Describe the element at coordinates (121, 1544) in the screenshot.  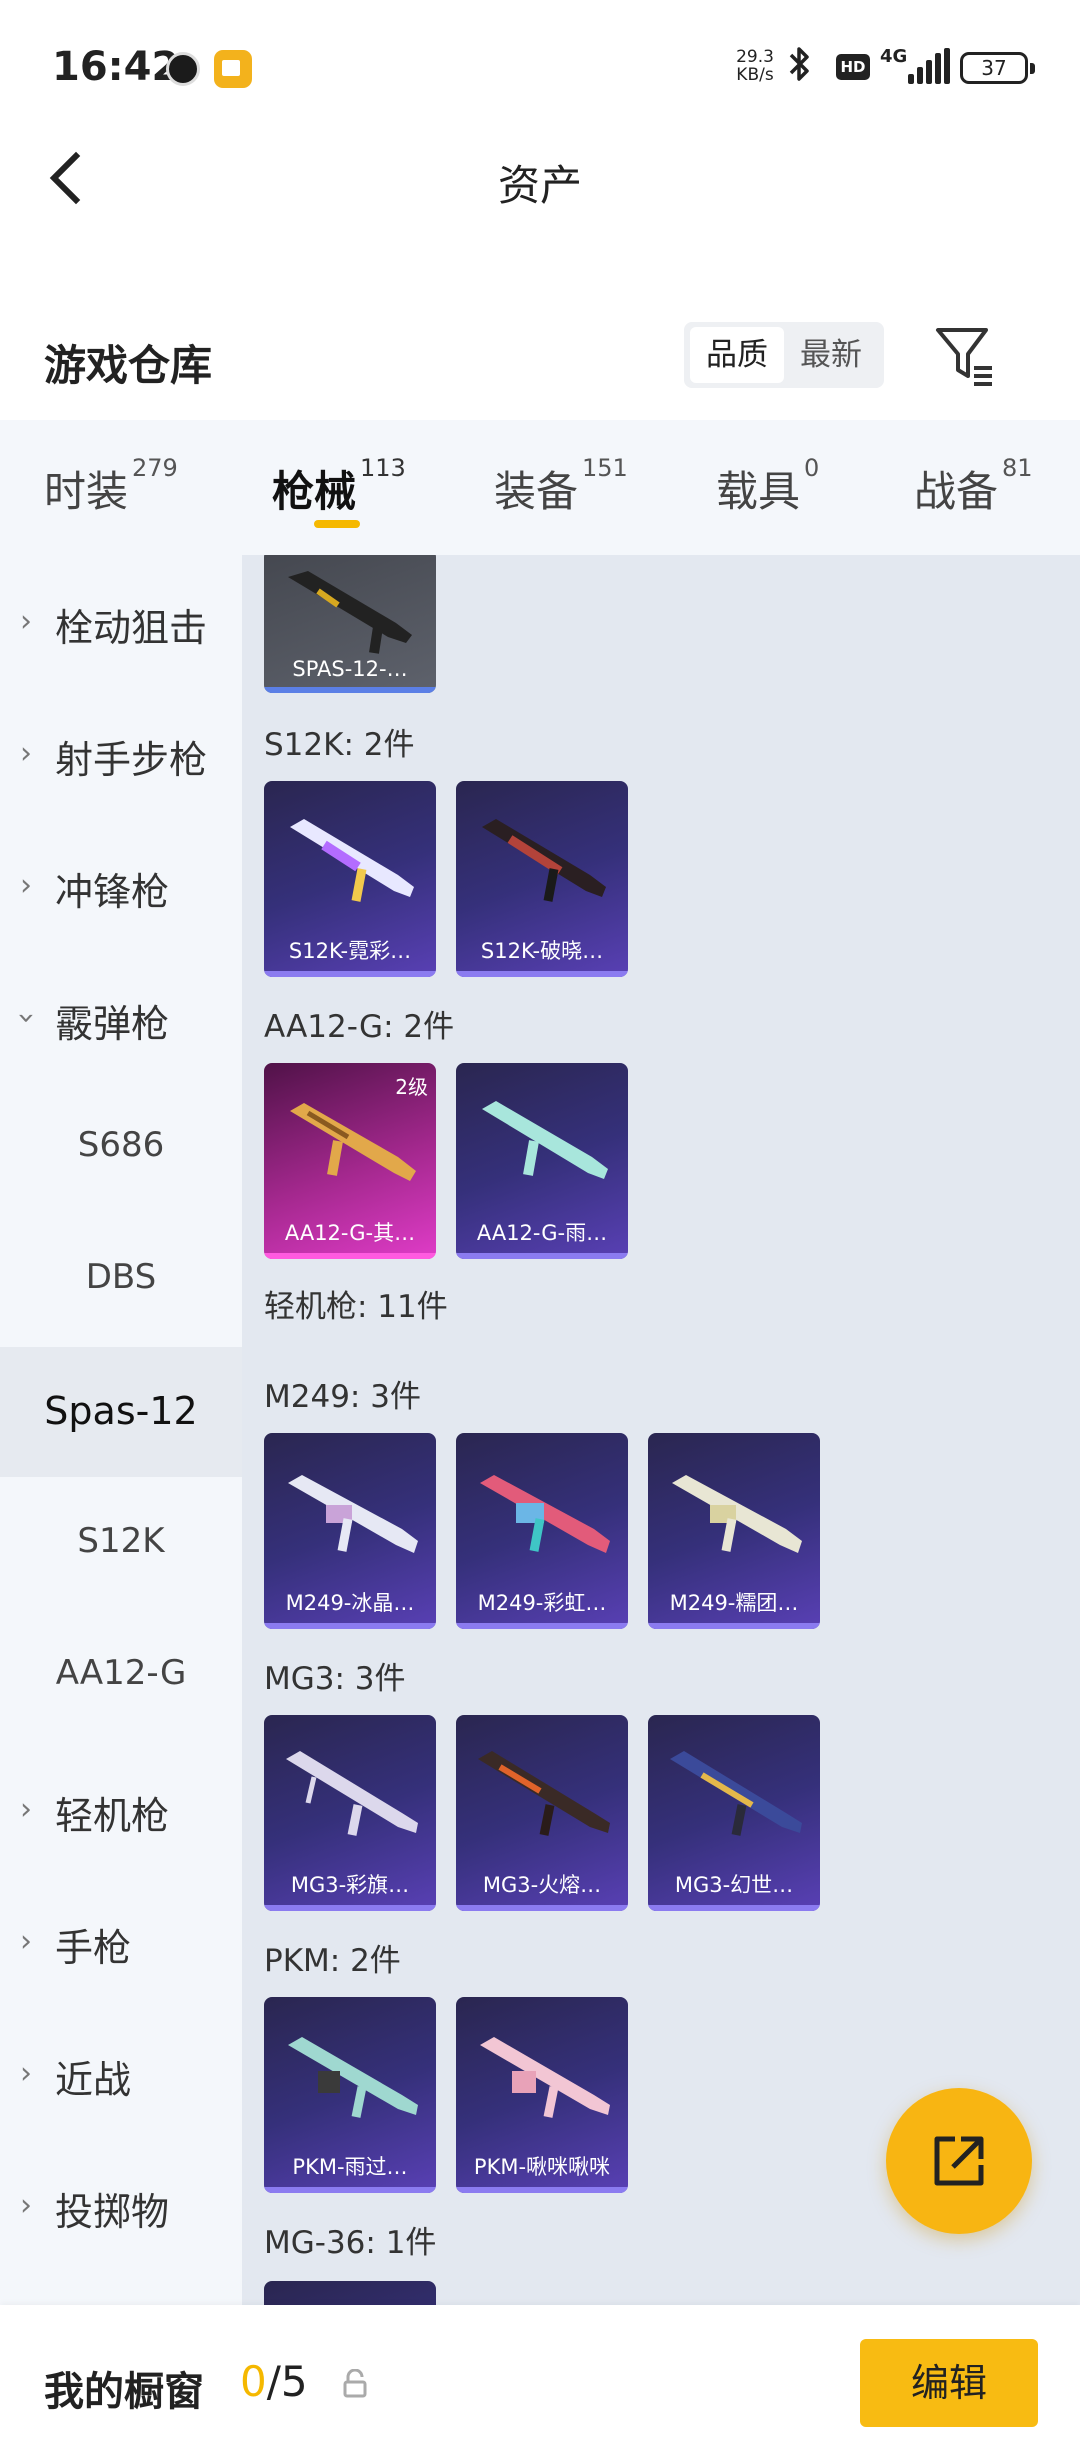
I see `sidebar-item-s12k: S12K` at that location.